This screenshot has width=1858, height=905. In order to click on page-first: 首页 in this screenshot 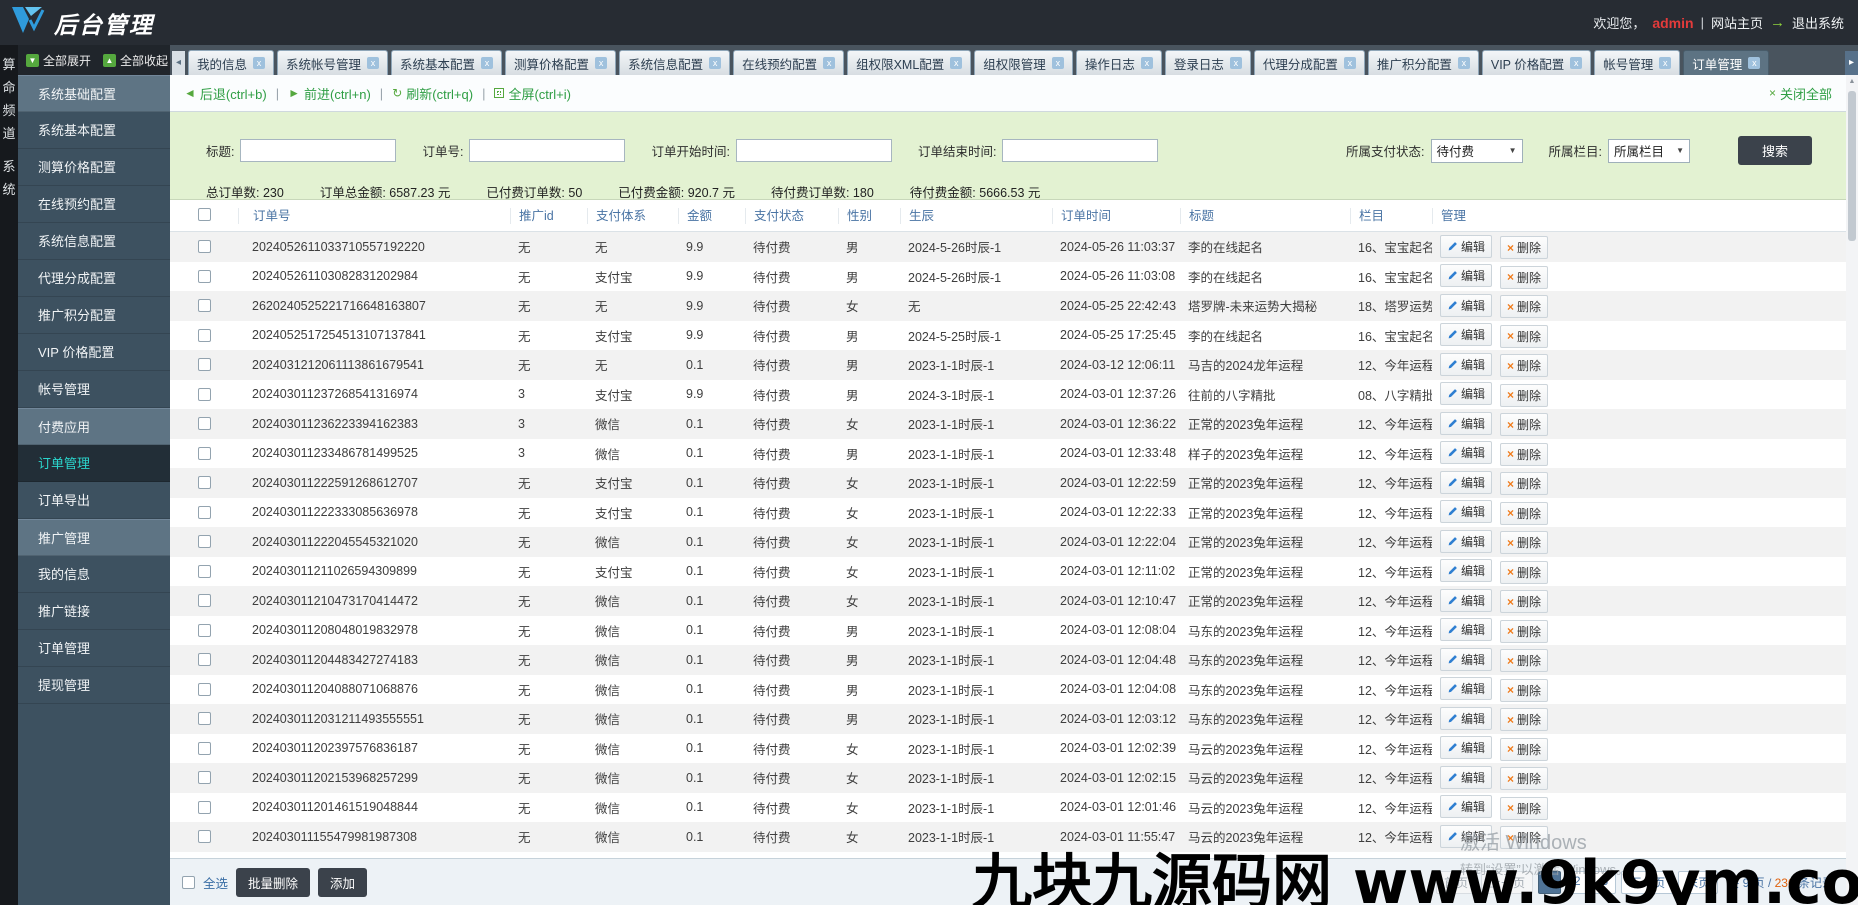, I will do `click(1456, 882)`.